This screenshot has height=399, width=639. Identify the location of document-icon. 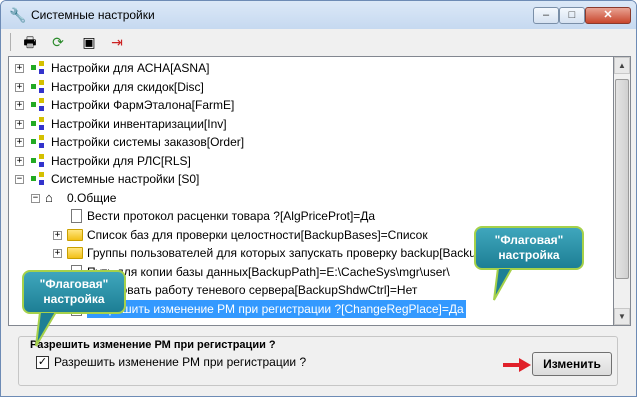
(76, 216).